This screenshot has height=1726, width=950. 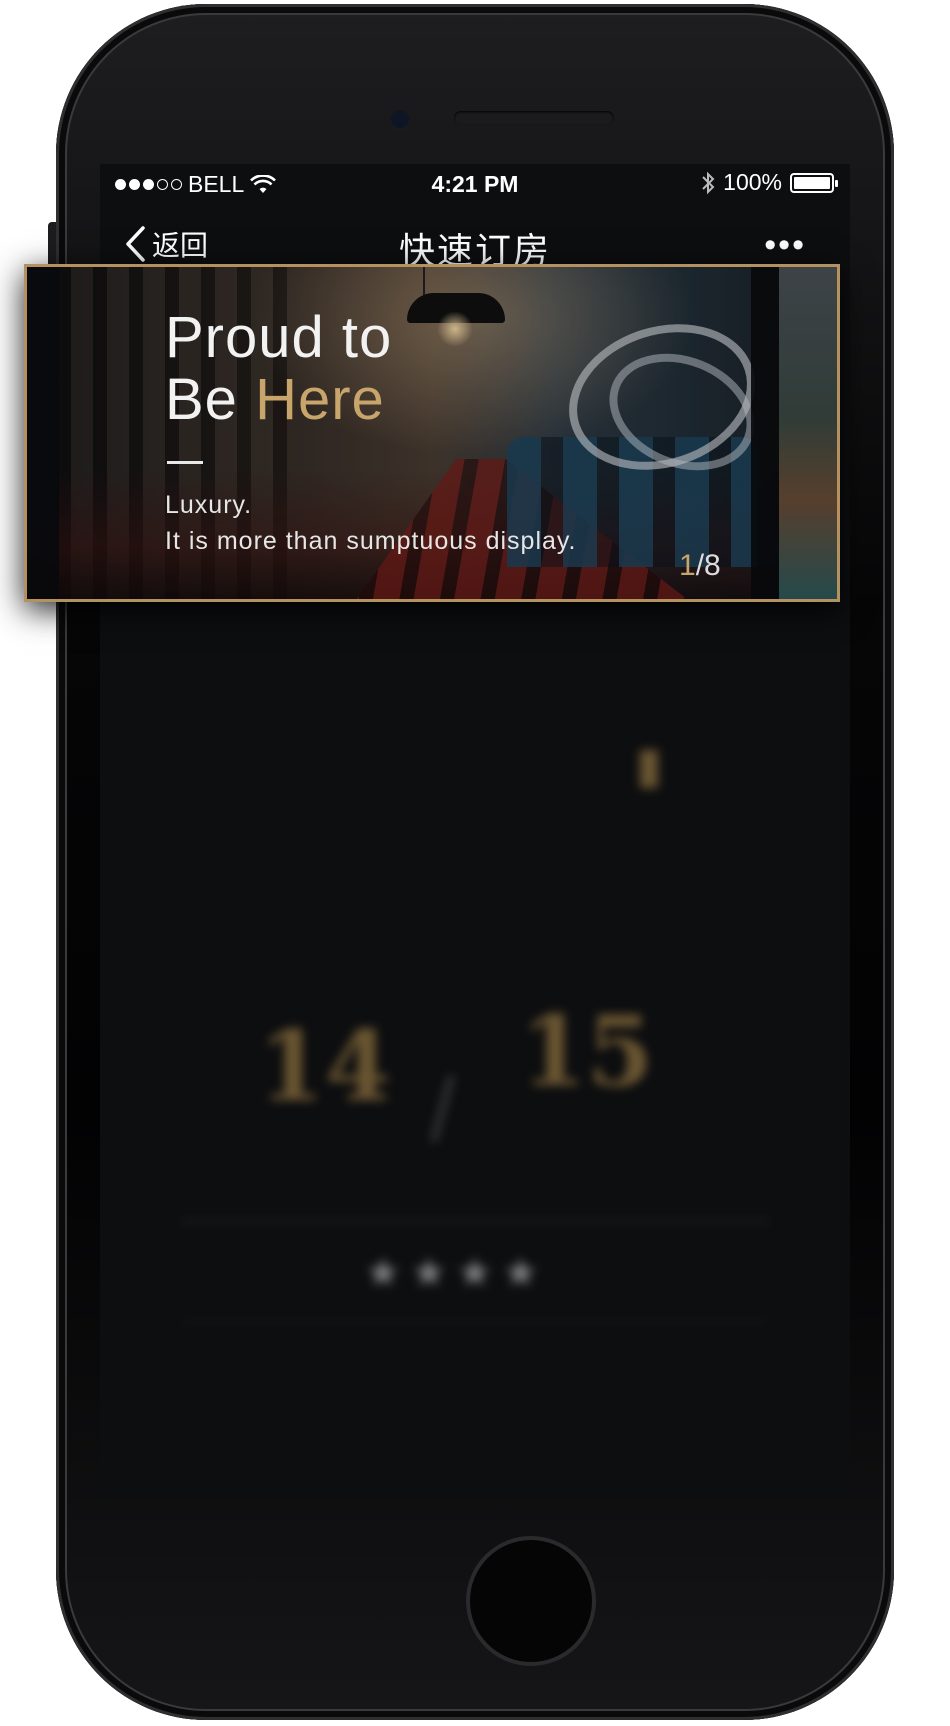 I want to click on front-camera, so click(x=400, y=119).